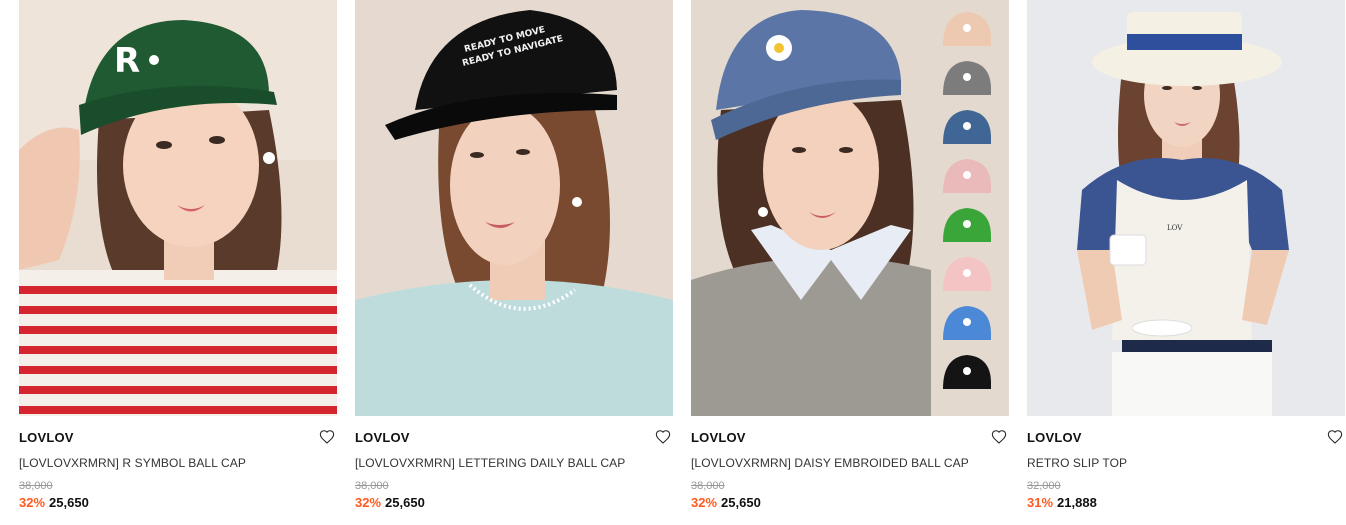  What do you see at coordinates (1186, 503) in the screenshot?
I see `price-row: 31% 21,888` at bounding box center [1186, 503].